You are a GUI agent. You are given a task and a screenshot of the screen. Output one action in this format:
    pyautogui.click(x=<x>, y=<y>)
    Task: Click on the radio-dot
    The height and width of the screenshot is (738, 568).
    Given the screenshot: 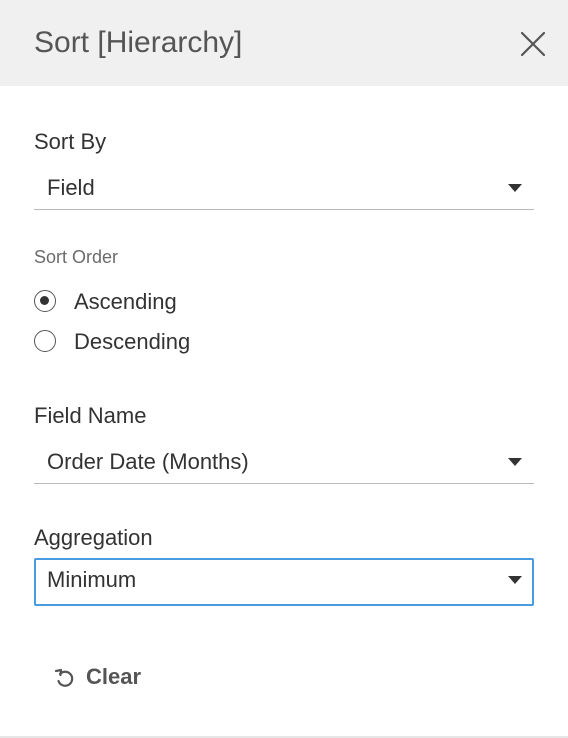 What is the action you would take?
    pyautogui.click(x=44, y=300)
    